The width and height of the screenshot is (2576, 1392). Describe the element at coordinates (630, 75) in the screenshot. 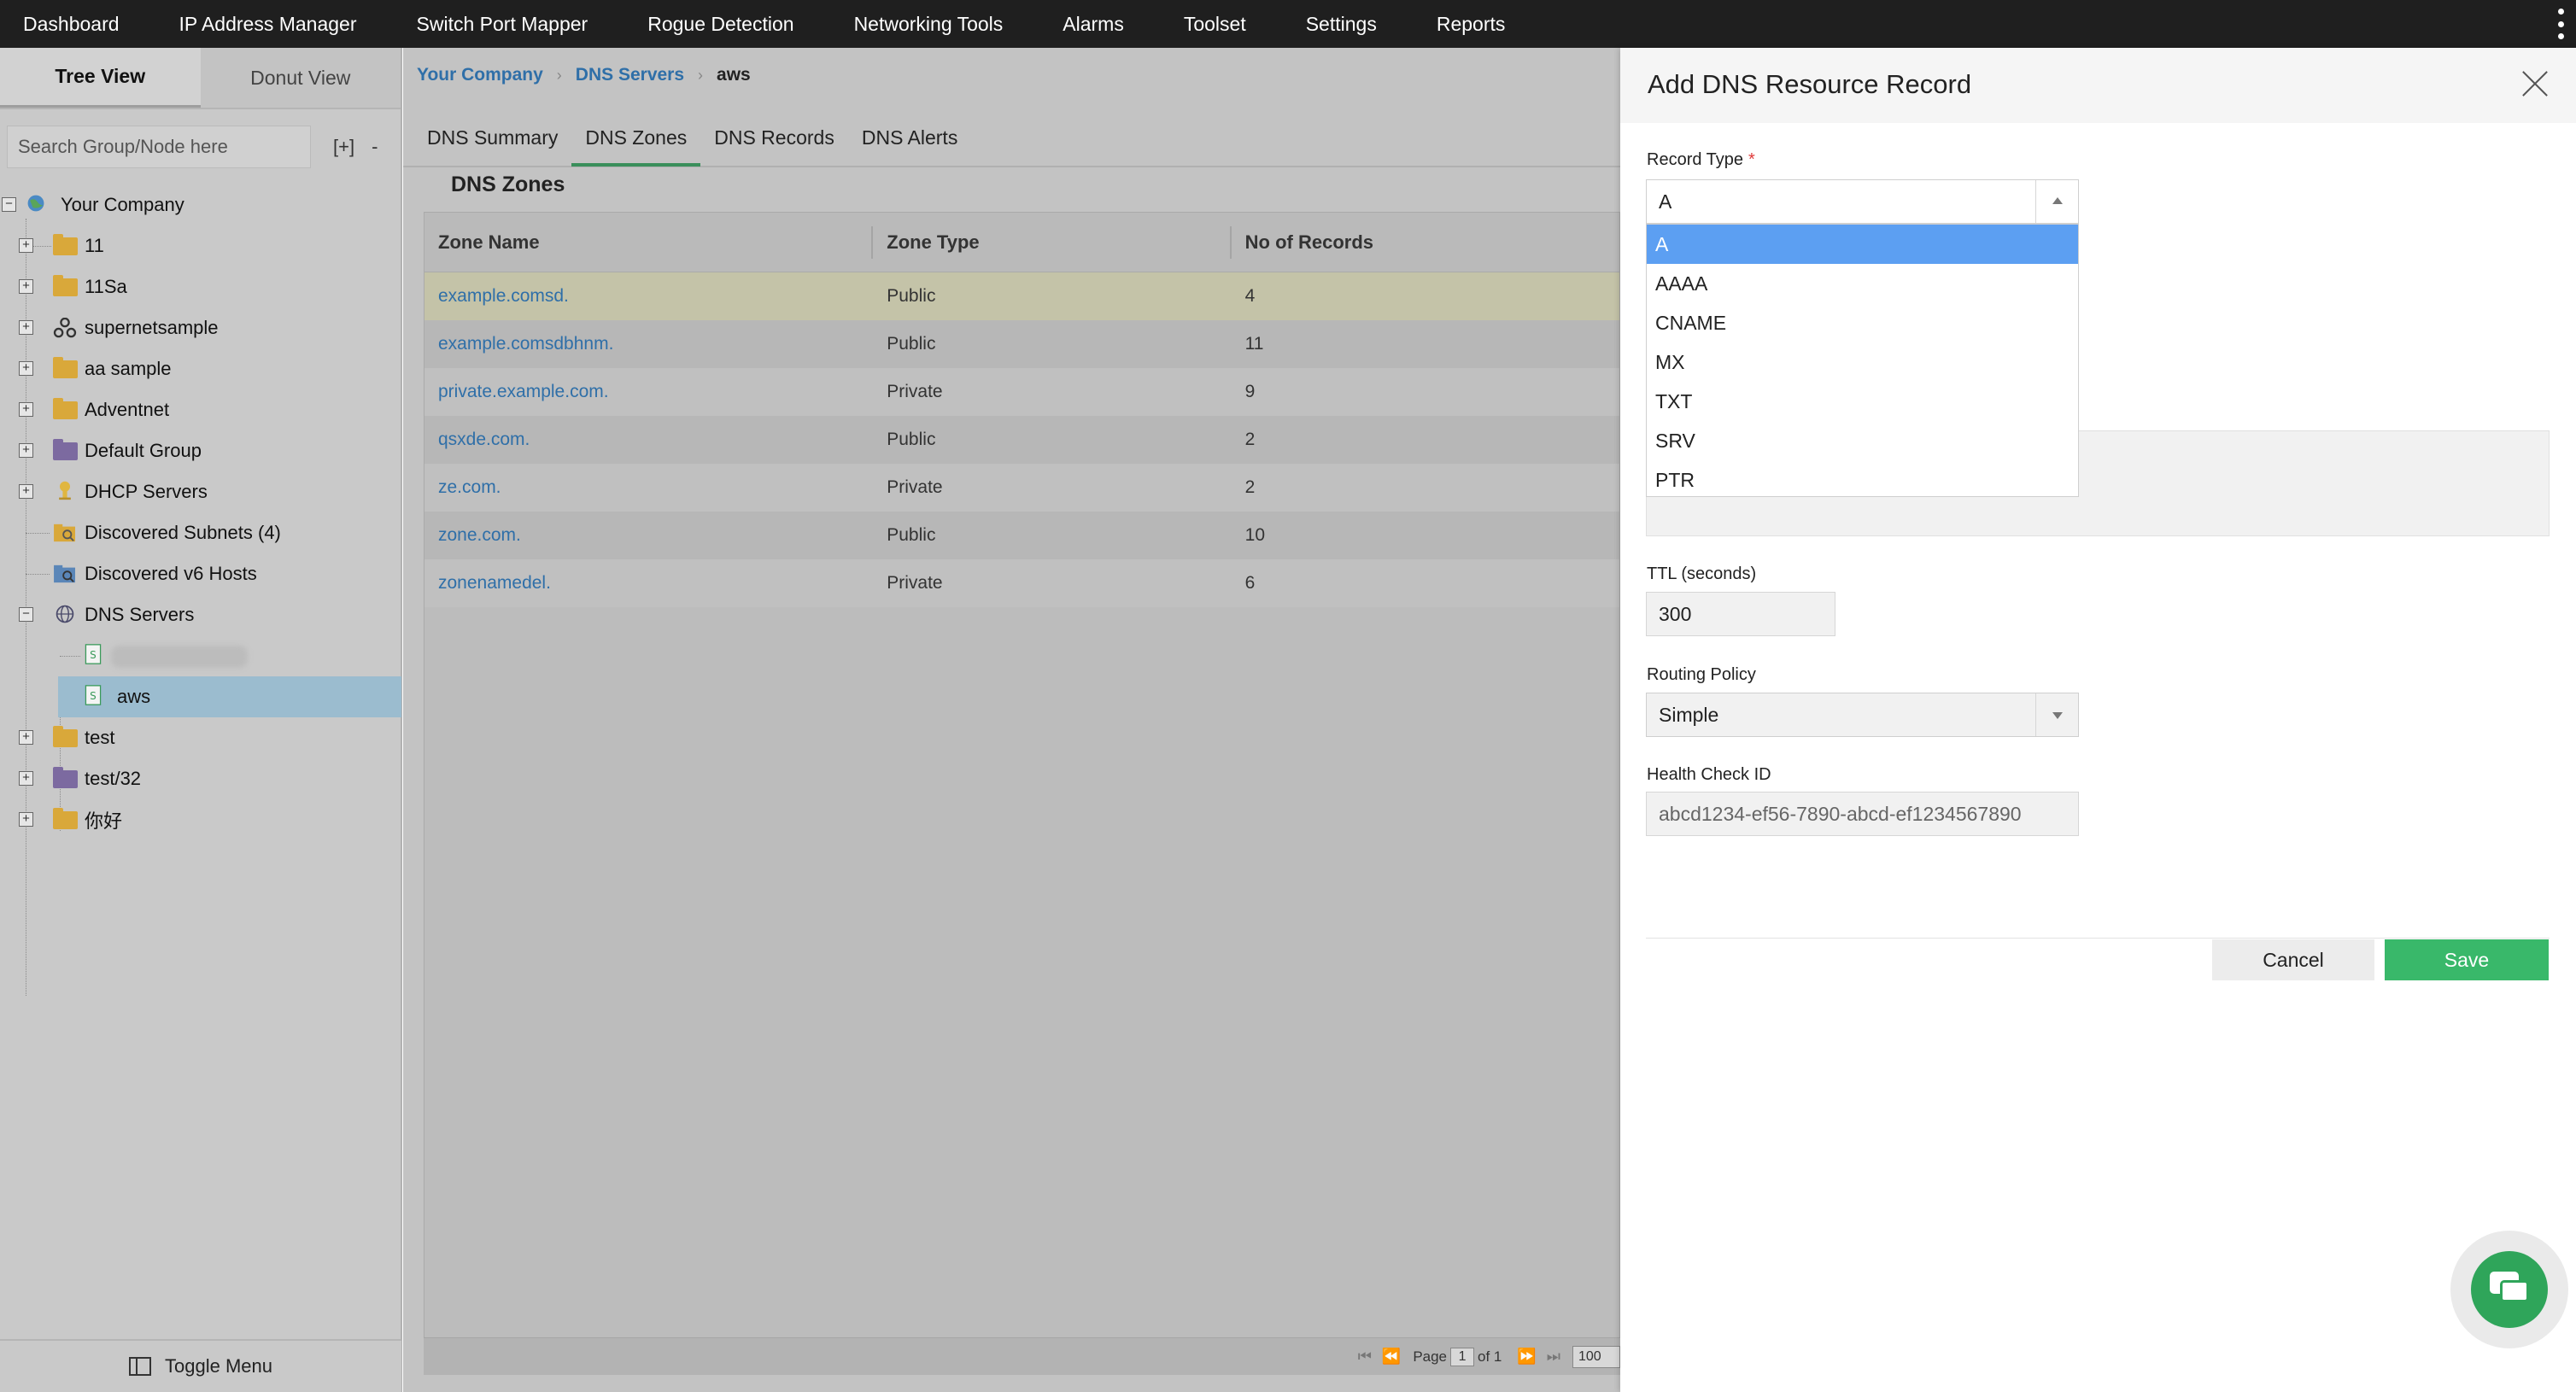

I see `breadcrumb-dns-servers: DNS Servers` at that location.